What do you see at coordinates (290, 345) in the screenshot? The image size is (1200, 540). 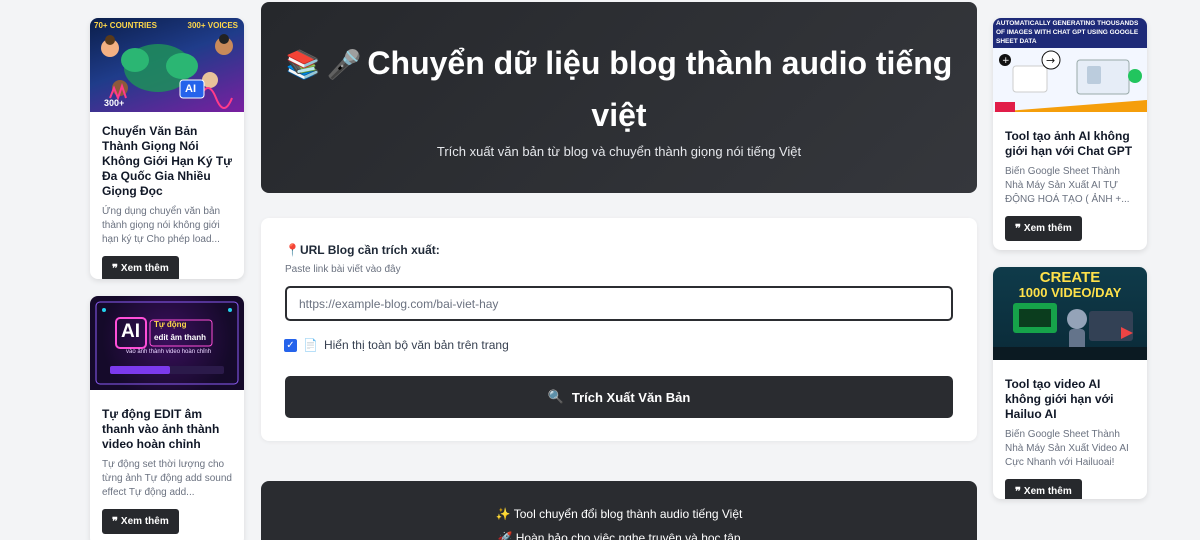 I see `show-full-text-checkbox: ✓` at bounding box center [290, 345].